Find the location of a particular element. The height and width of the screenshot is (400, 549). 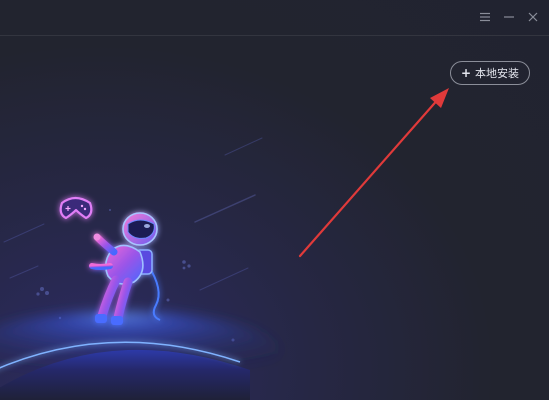

gamepad-icon is located at coordinates (76, 208).